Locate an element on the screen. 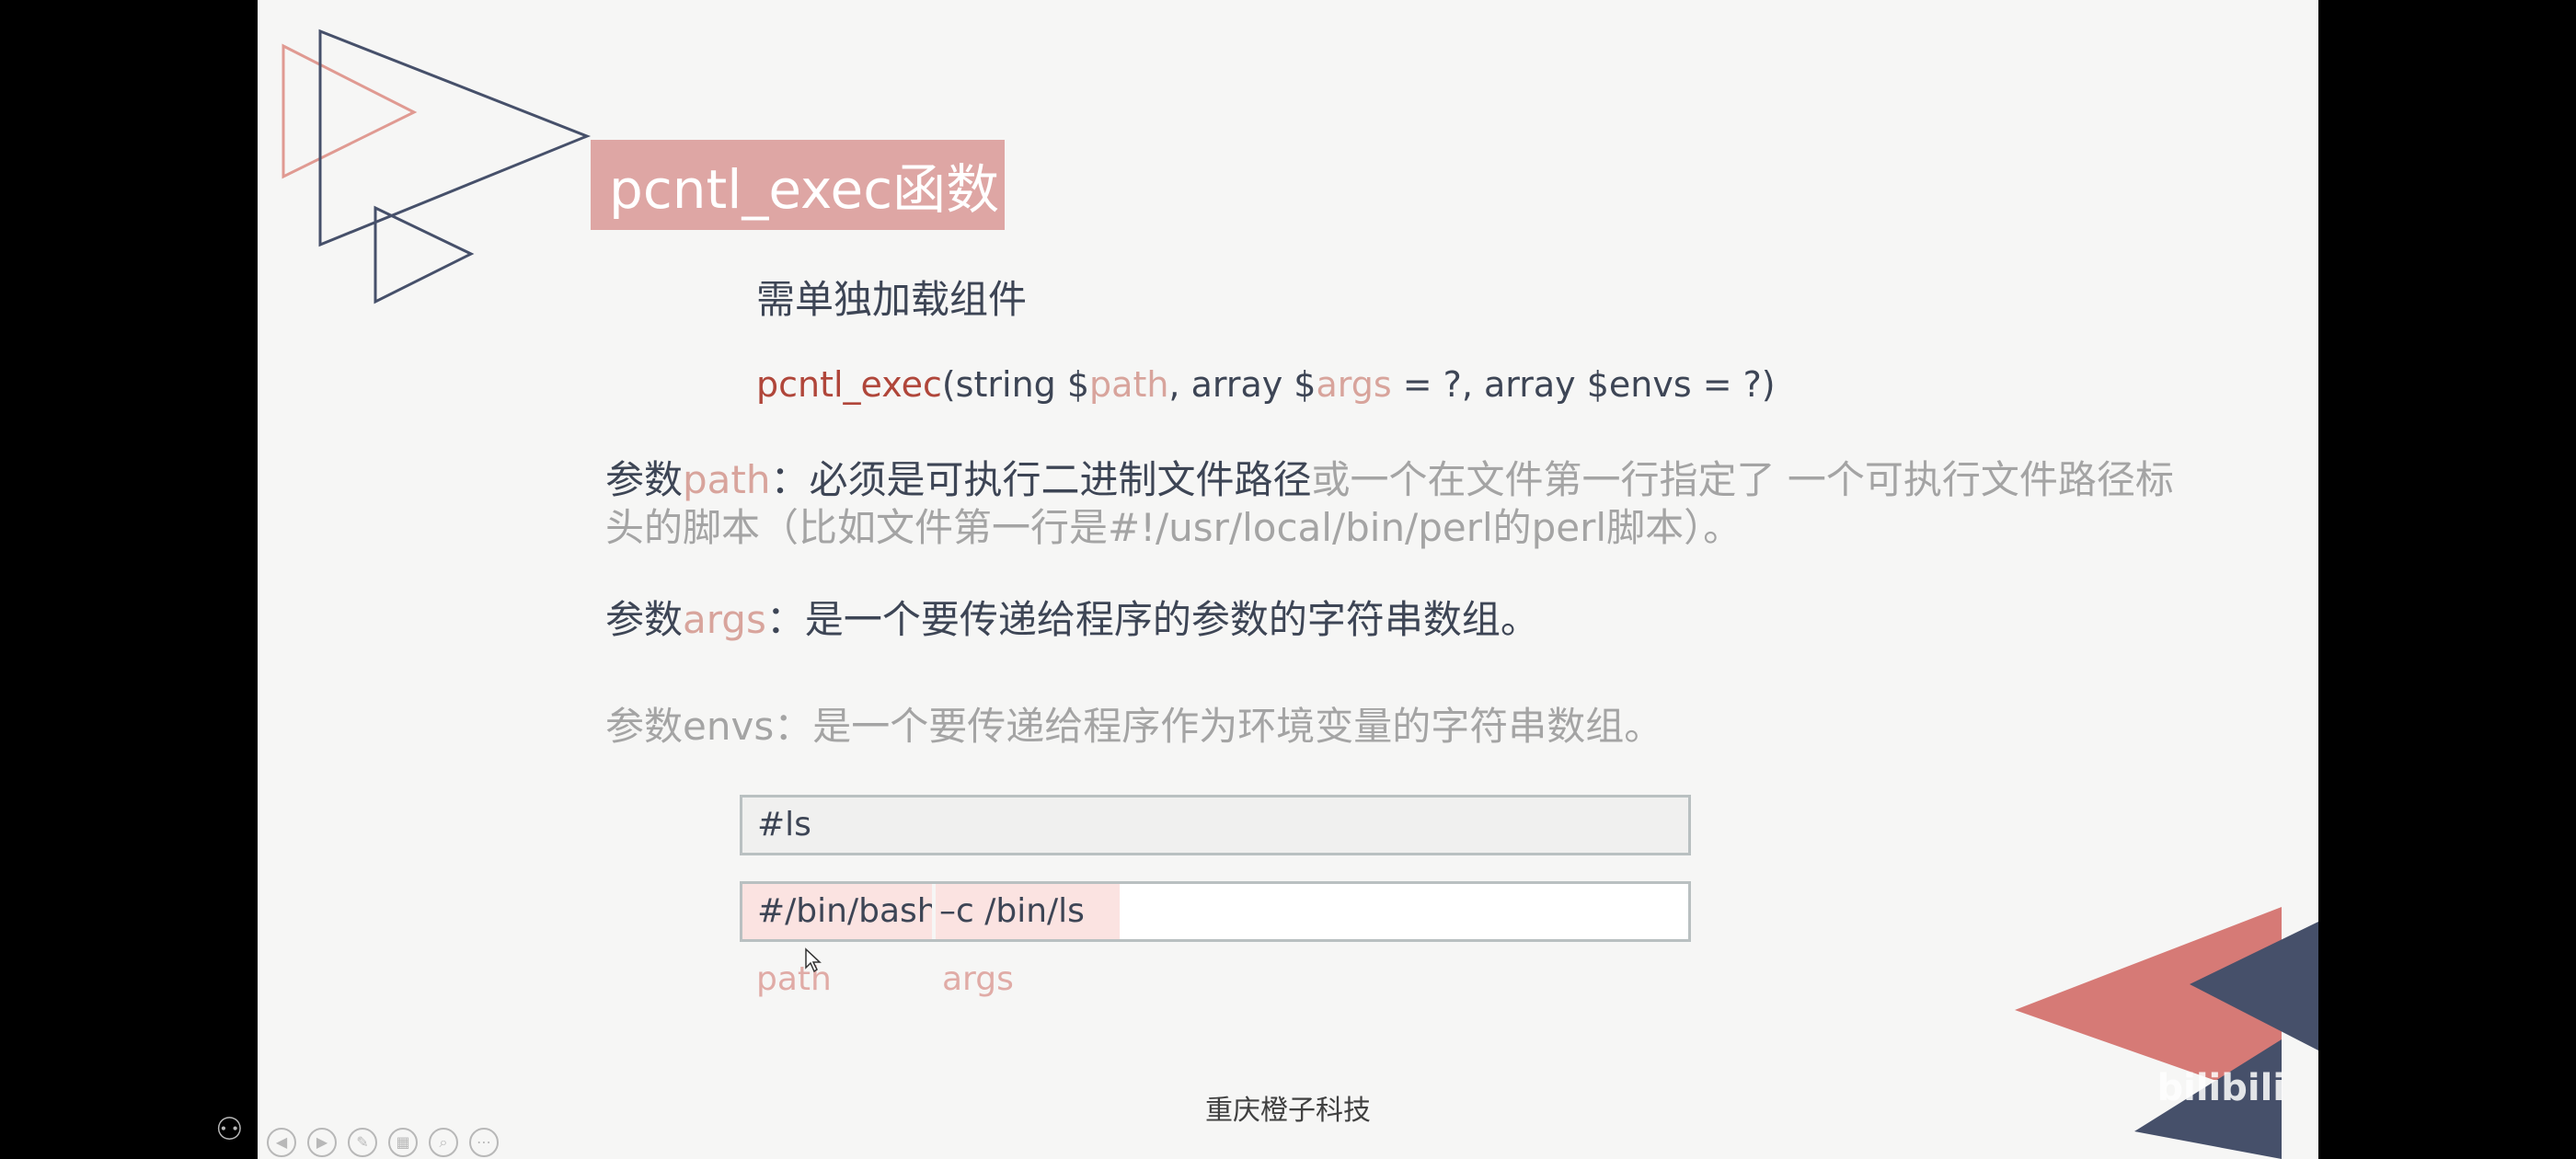  slide-title-box: pcntl_exec函数 is located at coordinates (798, 185).